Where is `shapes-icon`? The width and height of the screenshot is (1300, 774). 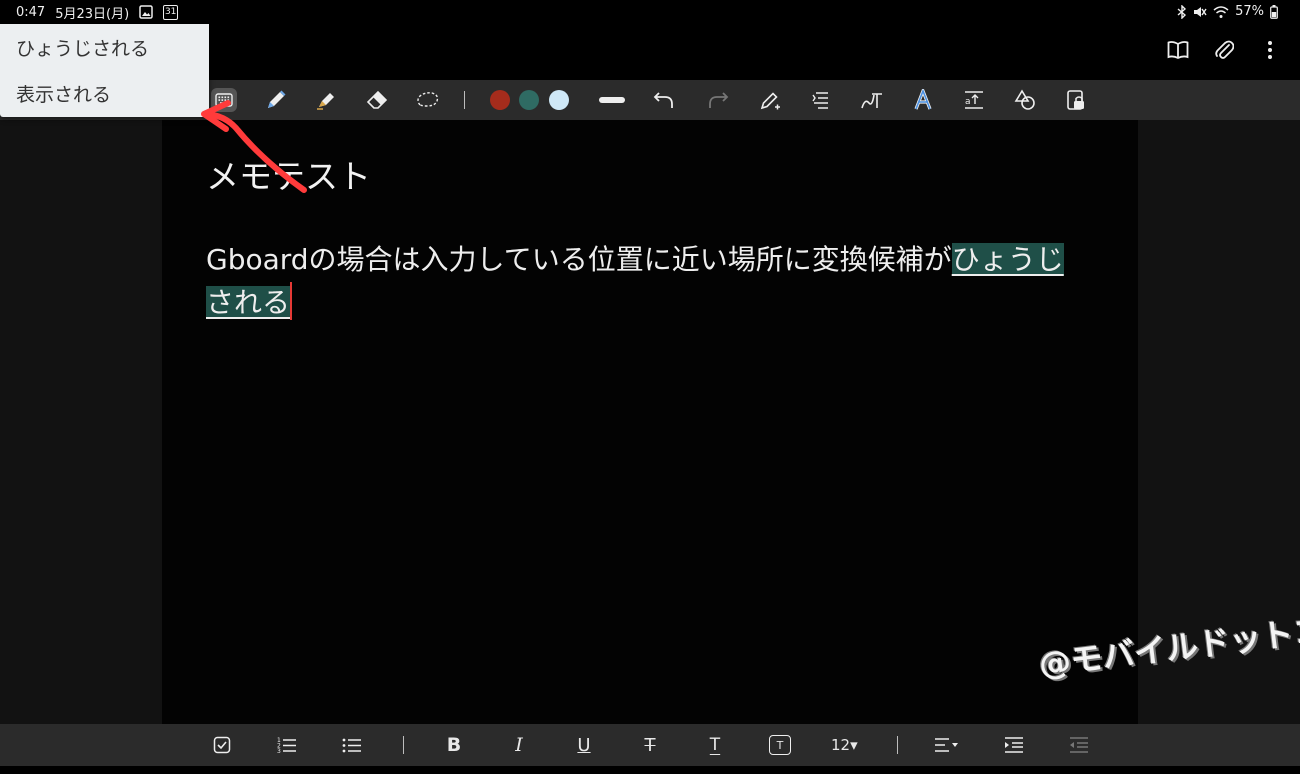
shapes-icon is located at coordinates (1024, 99).